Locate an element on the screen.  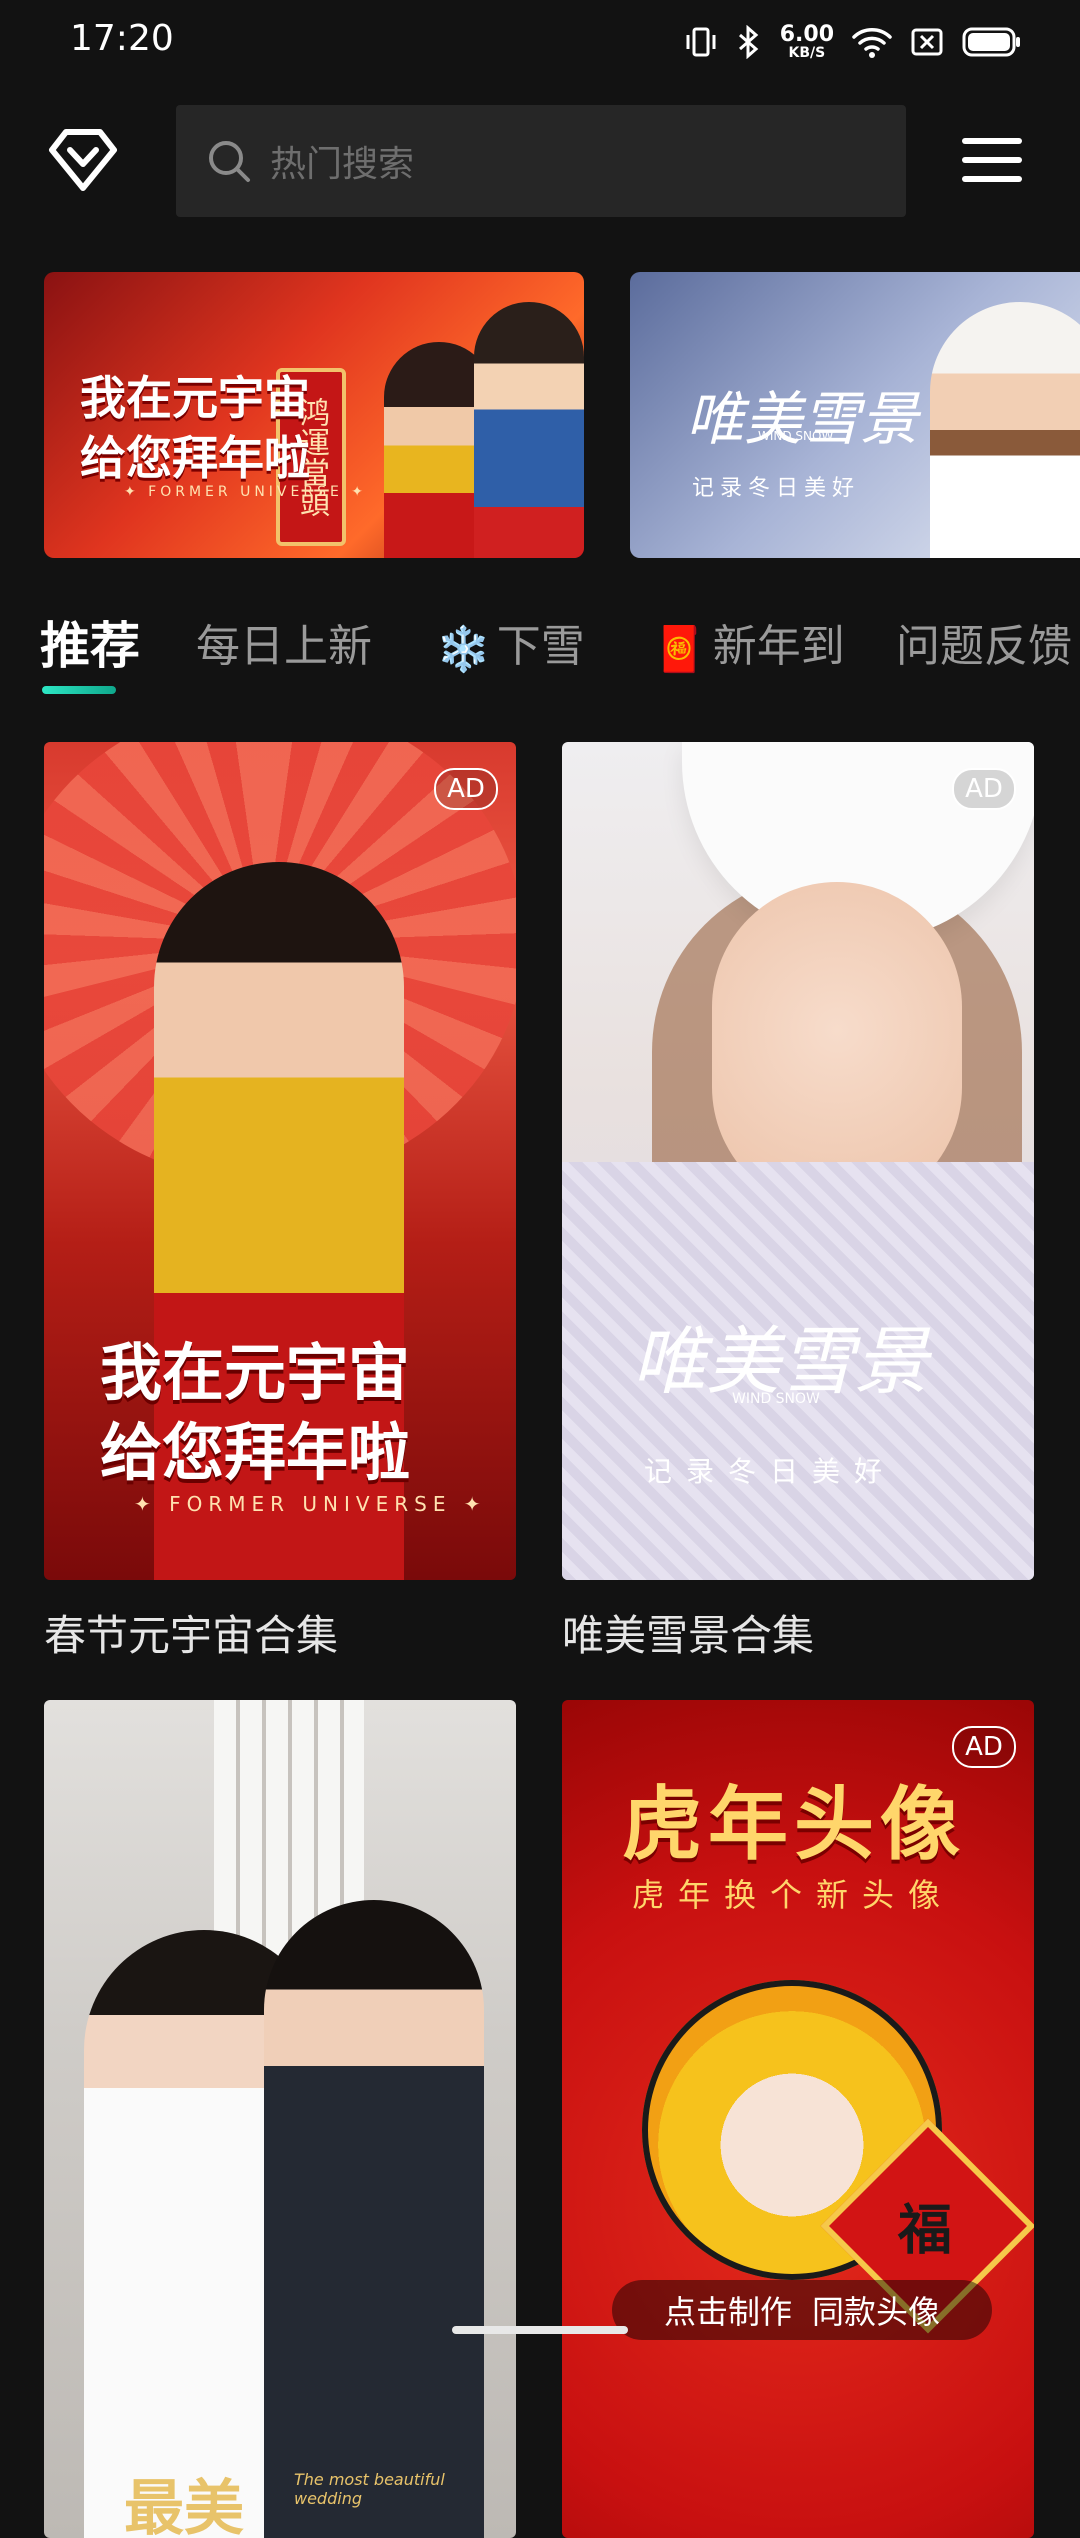
cta-left-label: 点击制作 is located at coordinates (727, 2312).